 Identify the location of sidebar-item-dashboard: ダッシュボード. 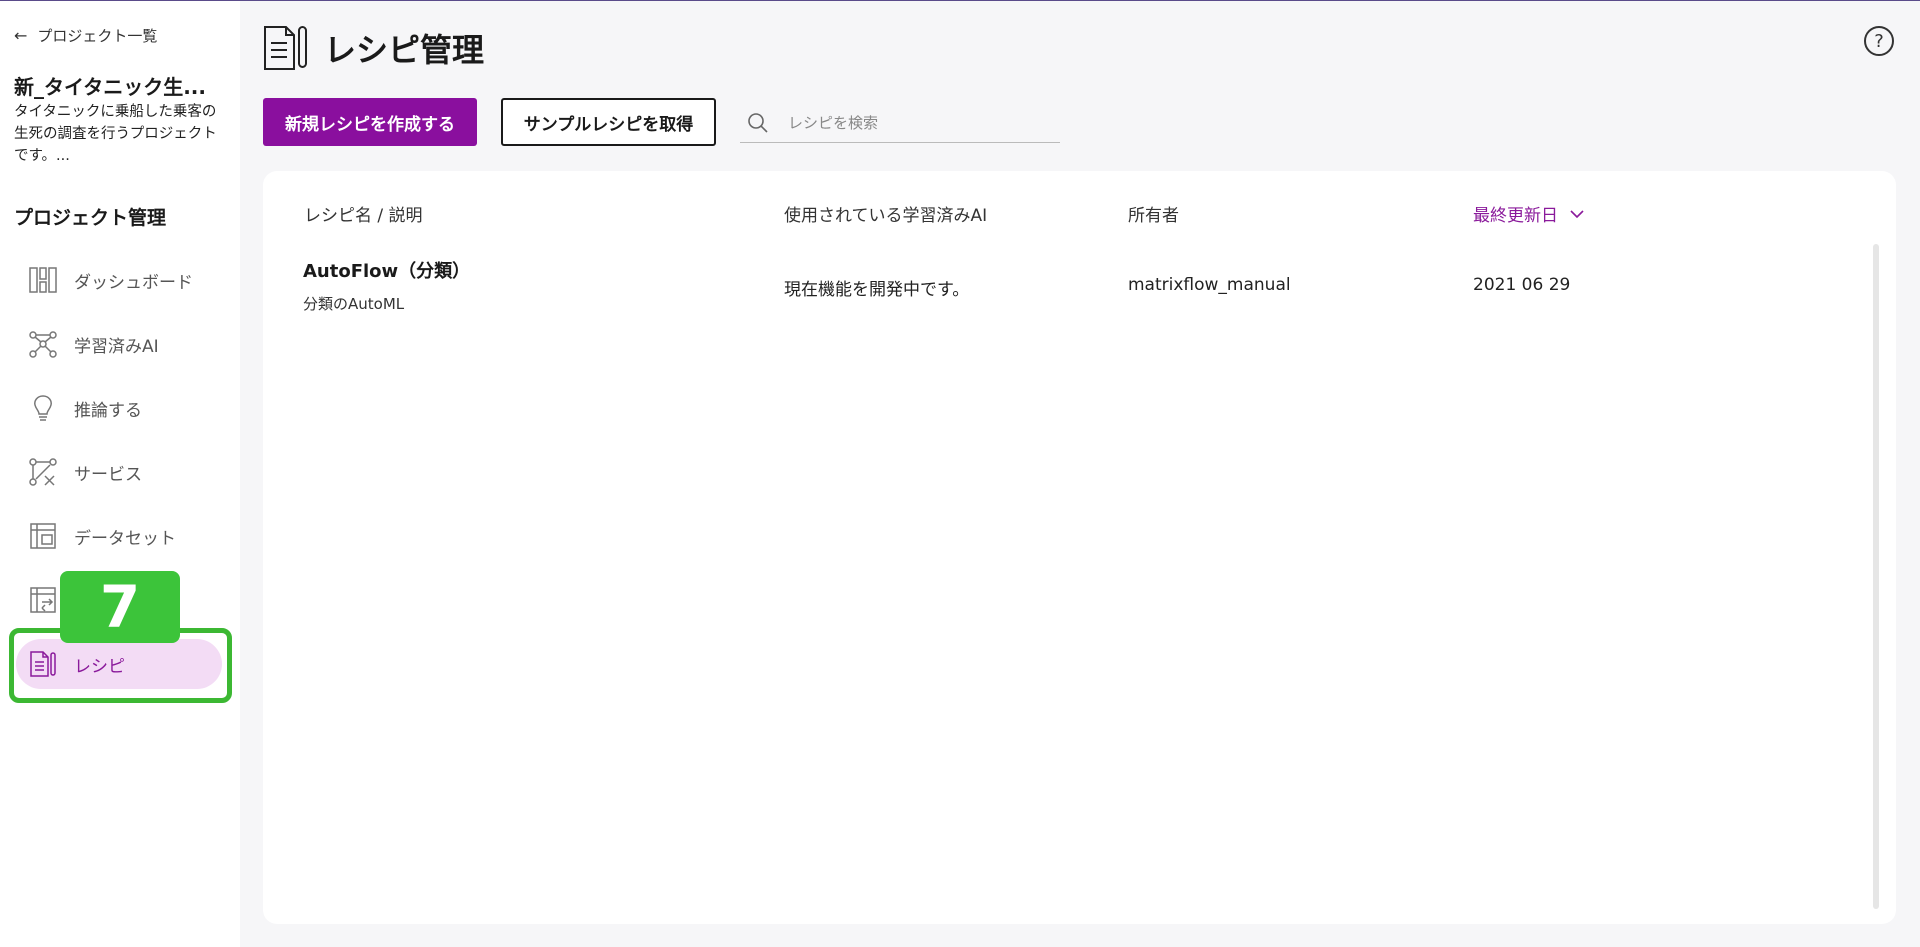
(119, 280).